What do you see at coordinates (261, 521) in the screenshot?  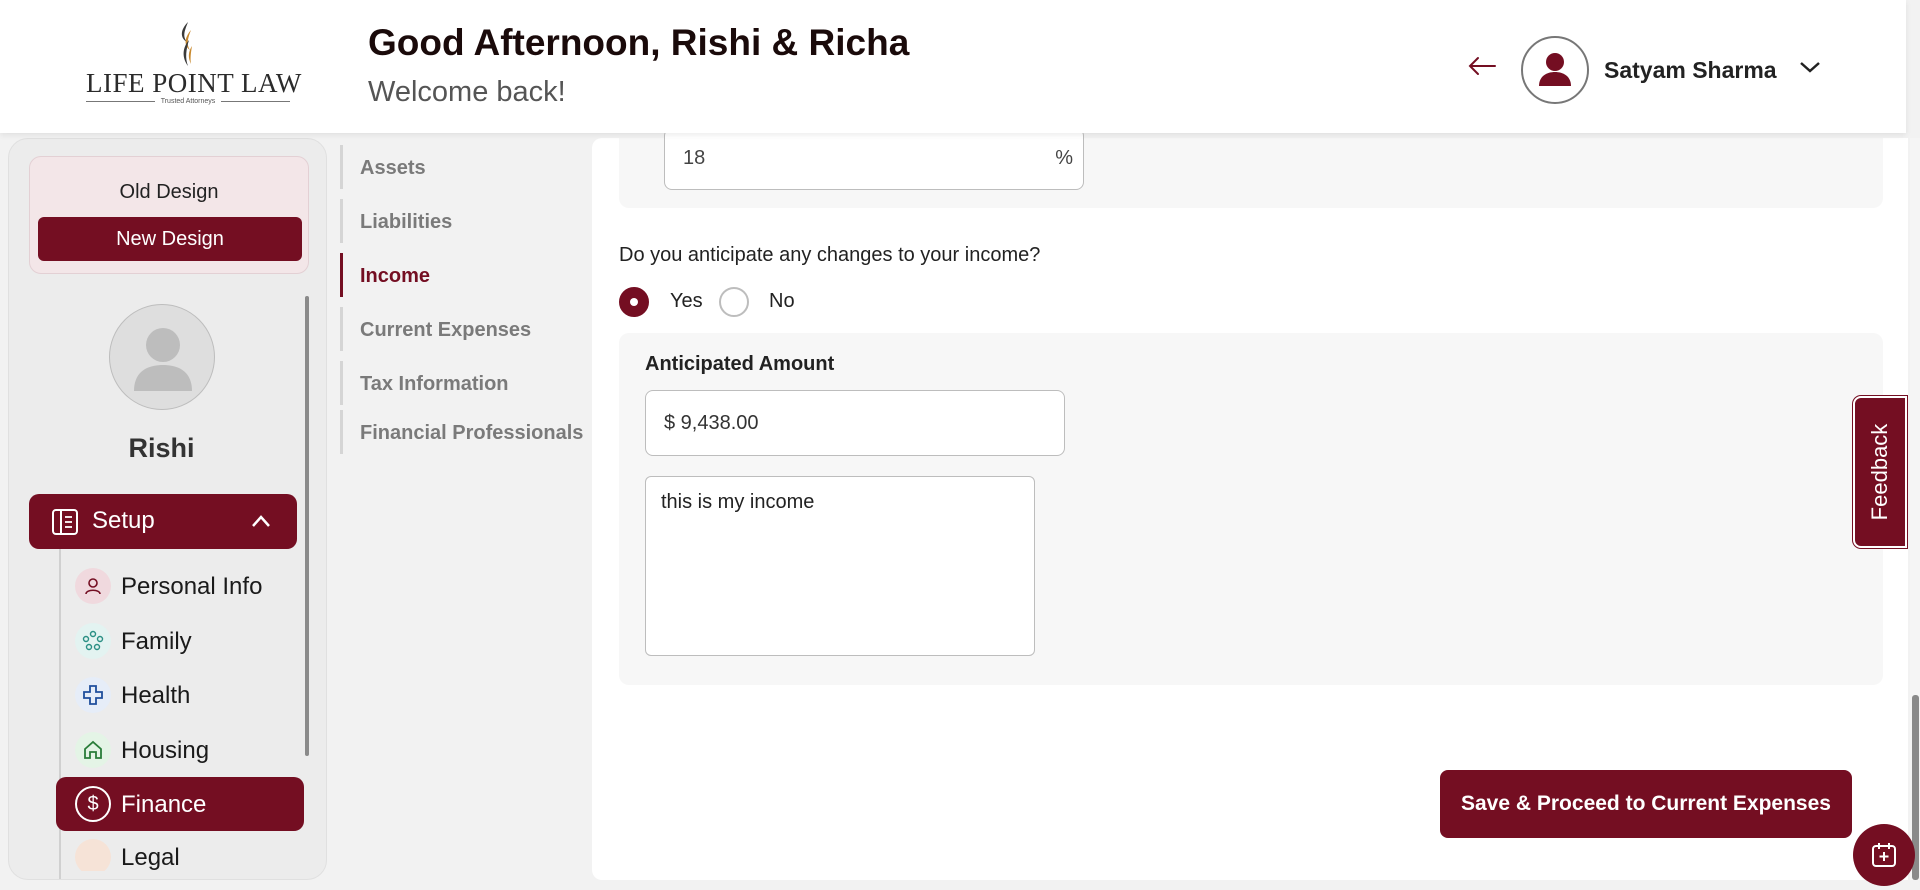 I see `chevron-up-icon` at bounding box center [261, 521].